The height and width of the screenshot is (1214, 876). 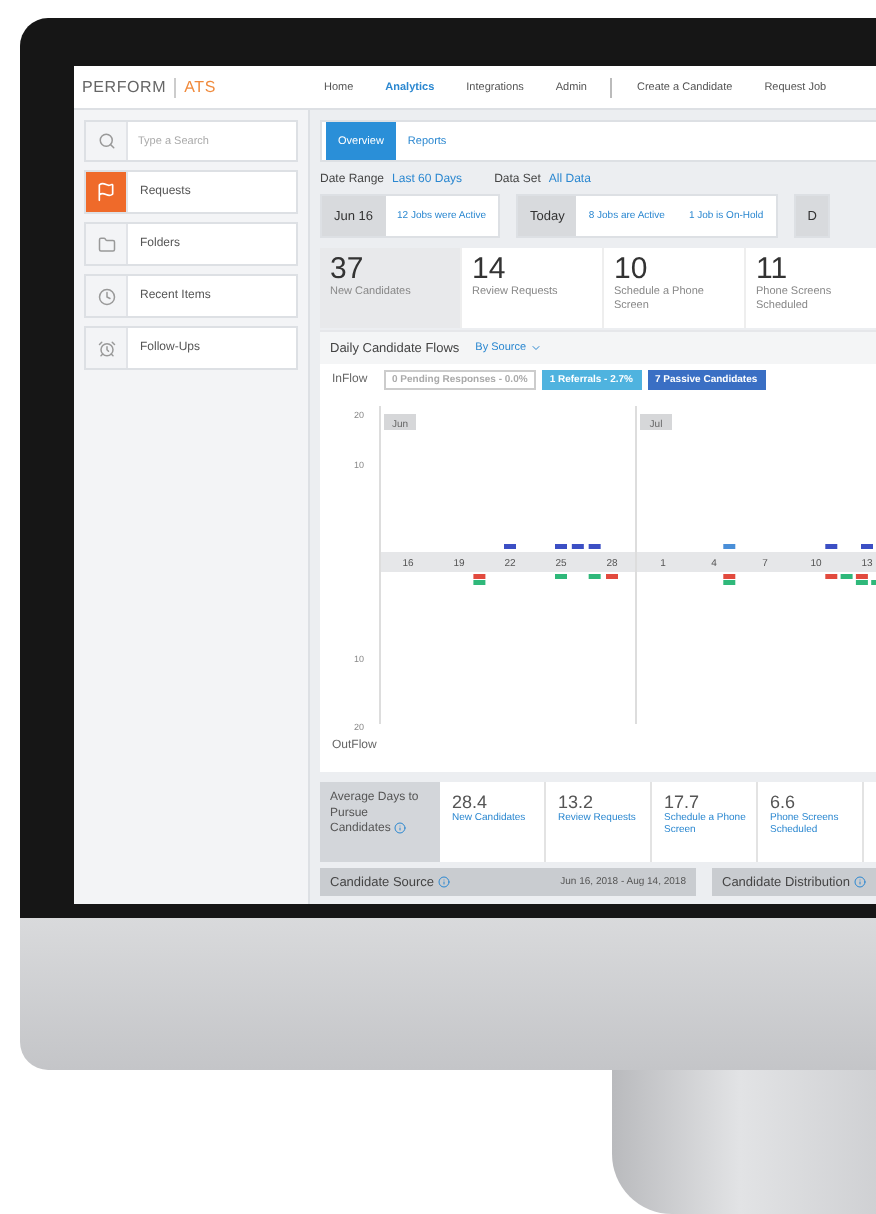 What do you see at coordinates (773, 270) in the screenshot?
I see `stat-value: 11` at bounding box center [773, 270].